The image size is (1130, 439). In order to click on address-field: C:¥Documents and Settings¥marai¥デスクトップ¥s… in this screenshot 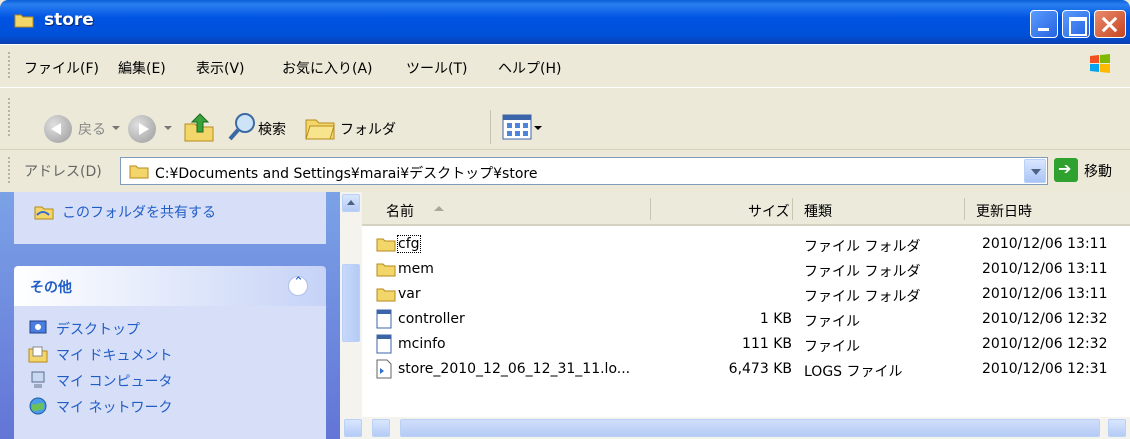, I will do `click(584, 171)`.